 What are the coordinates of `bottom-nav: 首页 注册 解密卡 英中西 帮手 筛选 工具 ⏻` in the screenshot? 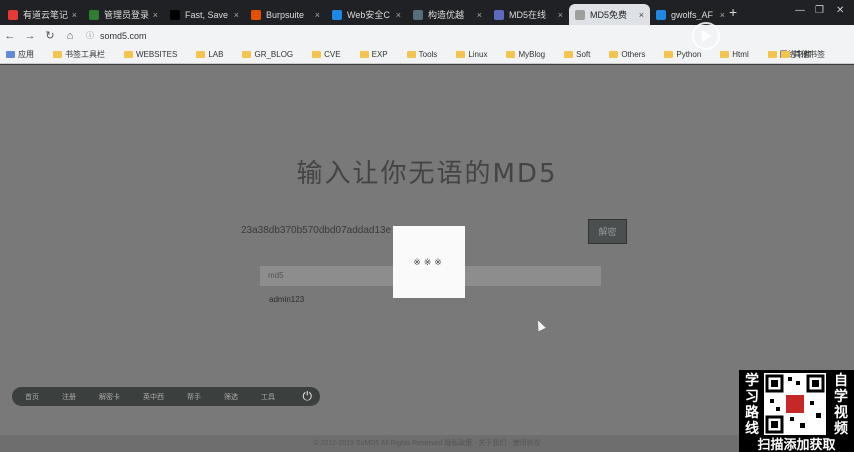 It's located at (166, 396).